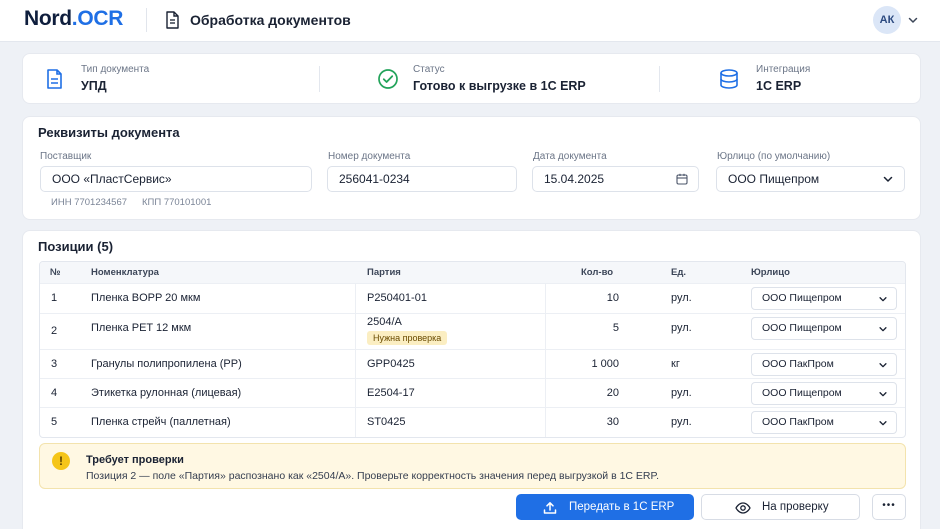 Image resolution: width=940 pixels, height=529 pixels. Describe the element at coordinates (397, 298) in the screenshot. I see `cell-batch: P250401-01` at that location.